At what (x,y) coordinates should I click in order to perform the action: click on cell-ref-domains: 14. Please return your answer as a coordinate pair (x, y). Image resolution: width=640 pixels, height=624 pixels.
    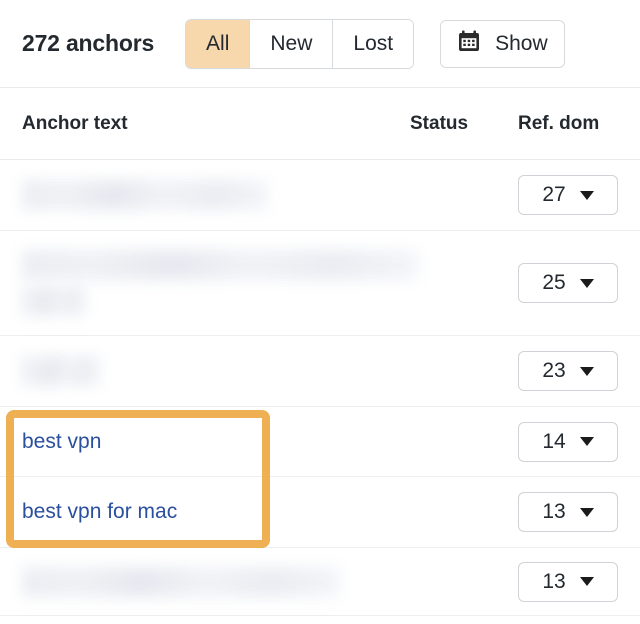
    Looking at the image, I should click on (579, 441).